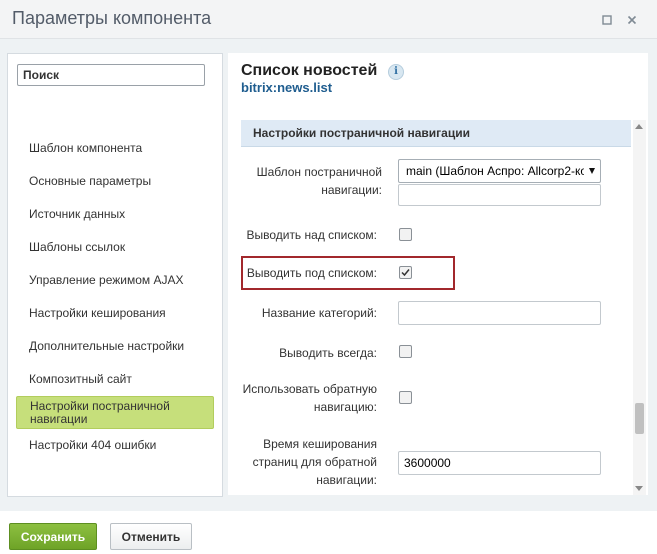 The image size is (657, 554). Describe the element at coordinates (328, 19) in the screenshot. I see `dialog-titlebar: Параметры компонента` at that location.